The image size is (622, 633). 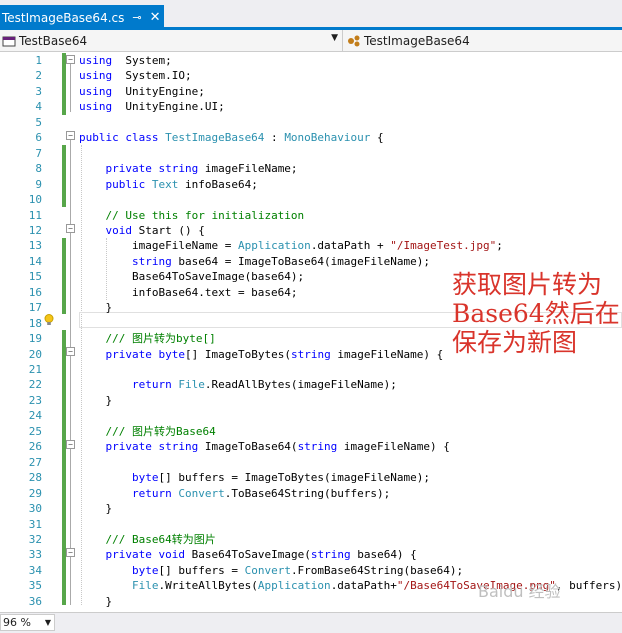 What do you see at coordinates (363, 586) in the screenshot?
I see `code-token: .dataPath+` at bounding box center [363, 586].